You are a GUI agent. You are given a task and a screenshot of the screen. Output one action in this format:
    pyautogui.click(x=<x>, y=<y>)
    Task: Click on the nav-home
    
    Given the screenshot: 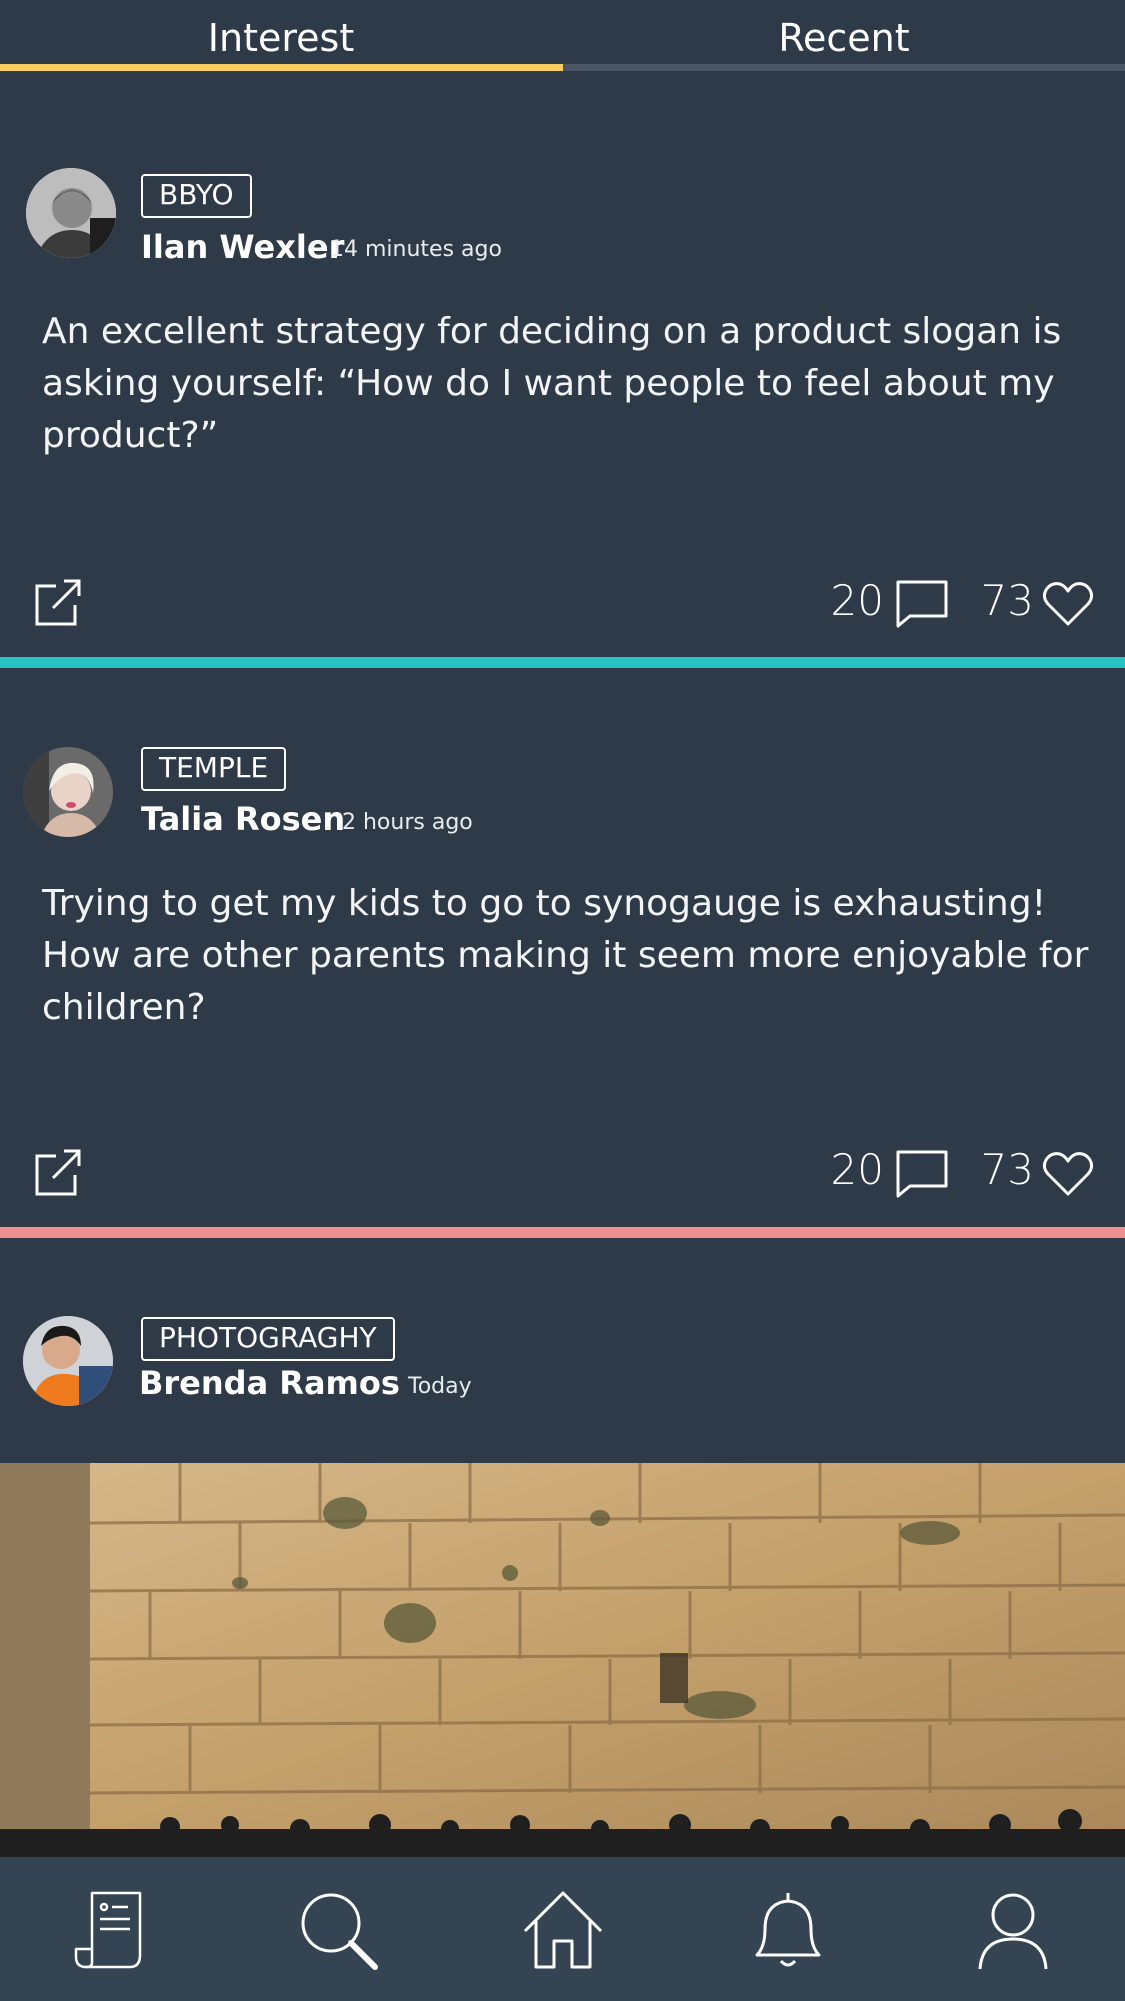 What is the action you would take?
    pyautogui.click(x=562, y=1929)
    